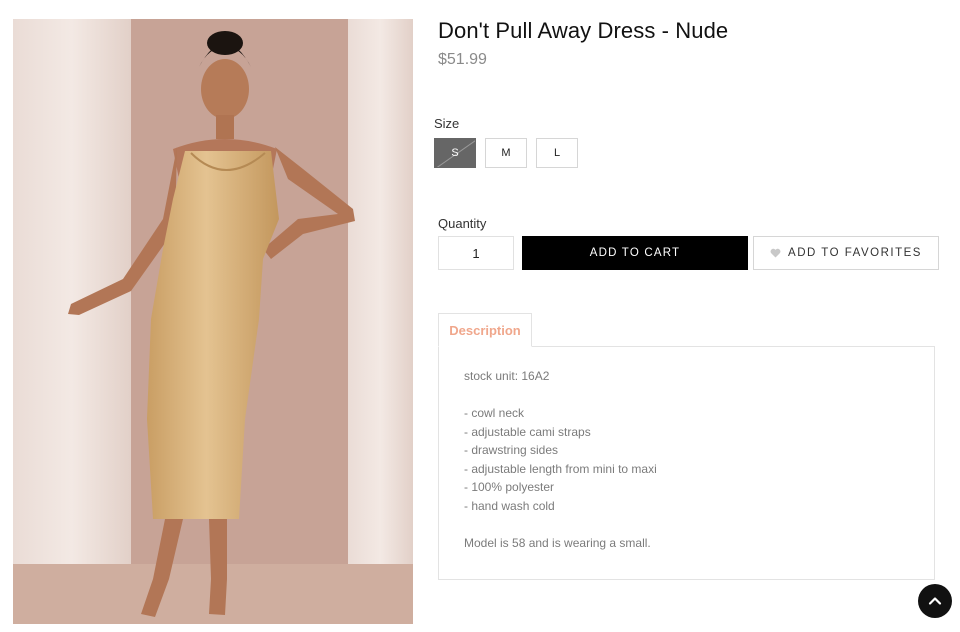 The width and height of the screenshot is (960, 632). I want to click on feature-item: - adjustable length from mini to maxi, so click(560, 468).